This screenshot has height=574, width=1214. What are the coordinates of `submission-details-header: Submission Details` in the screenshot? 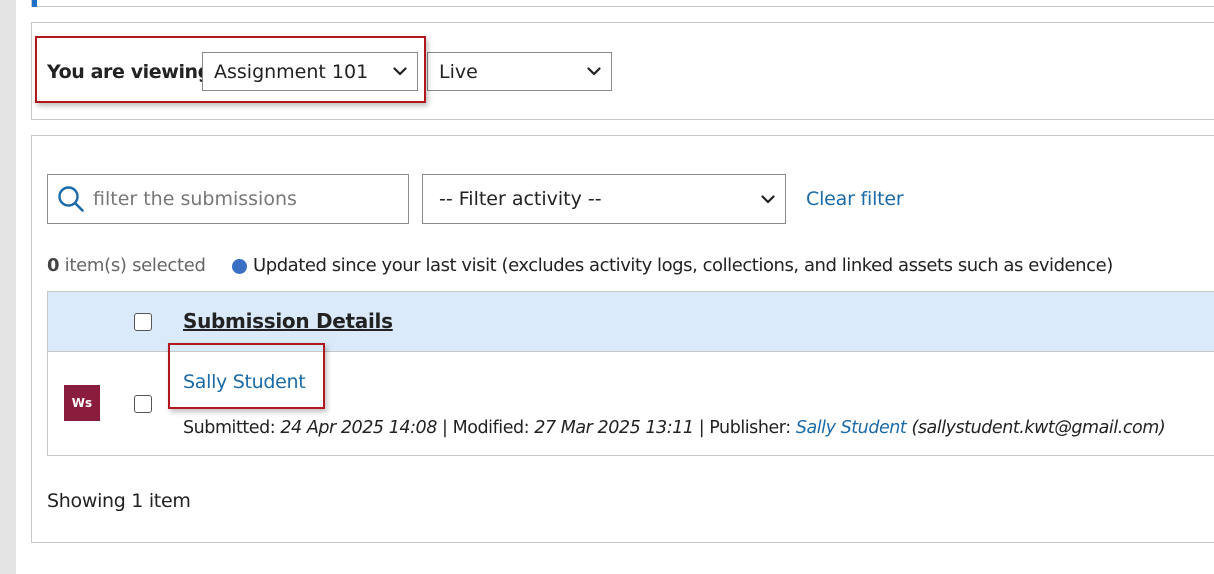 It's located at (288, 321).